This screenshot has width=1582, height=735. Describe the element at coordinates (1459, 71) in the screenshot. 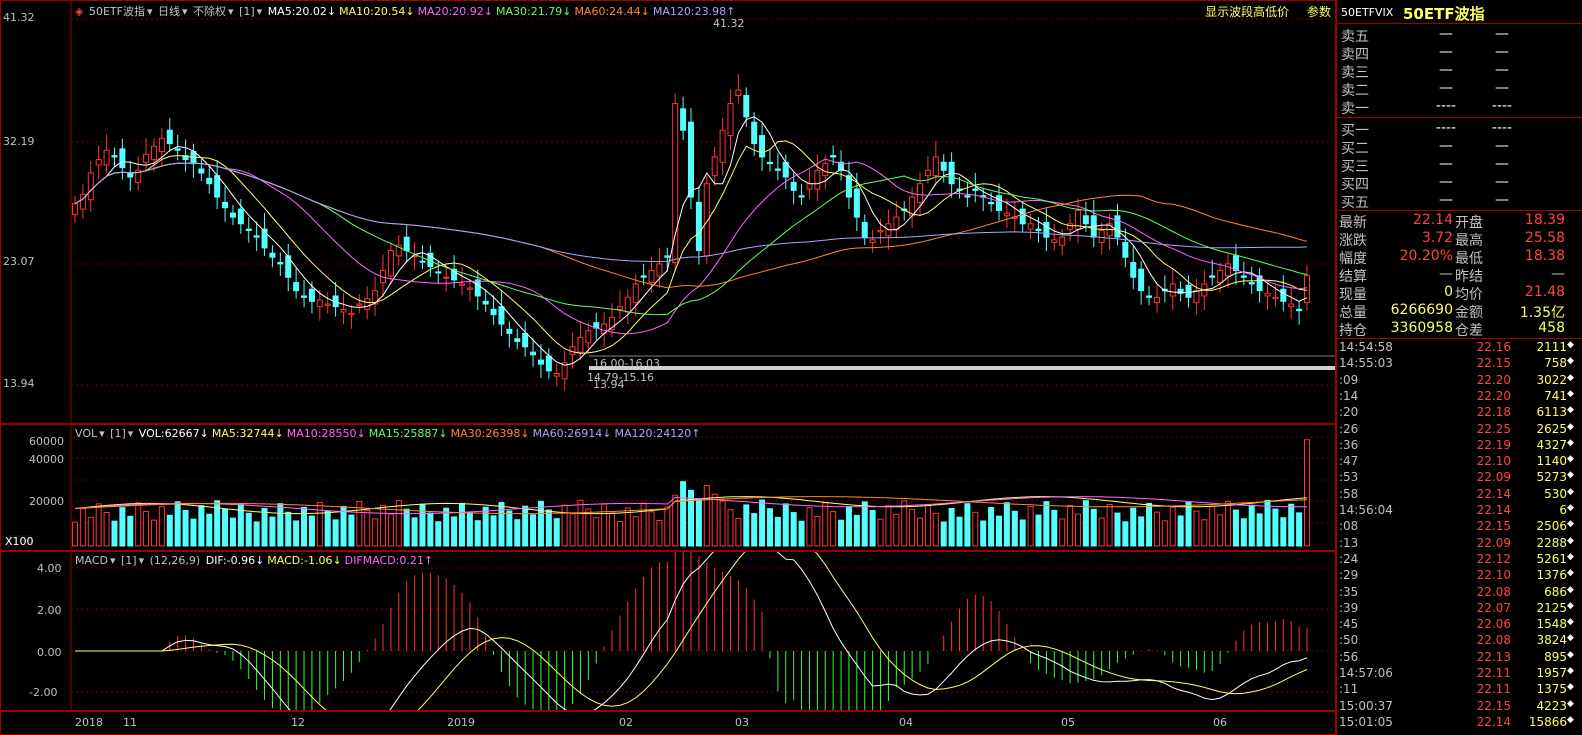

I see `quote-row: 卖三 — —` at that location.